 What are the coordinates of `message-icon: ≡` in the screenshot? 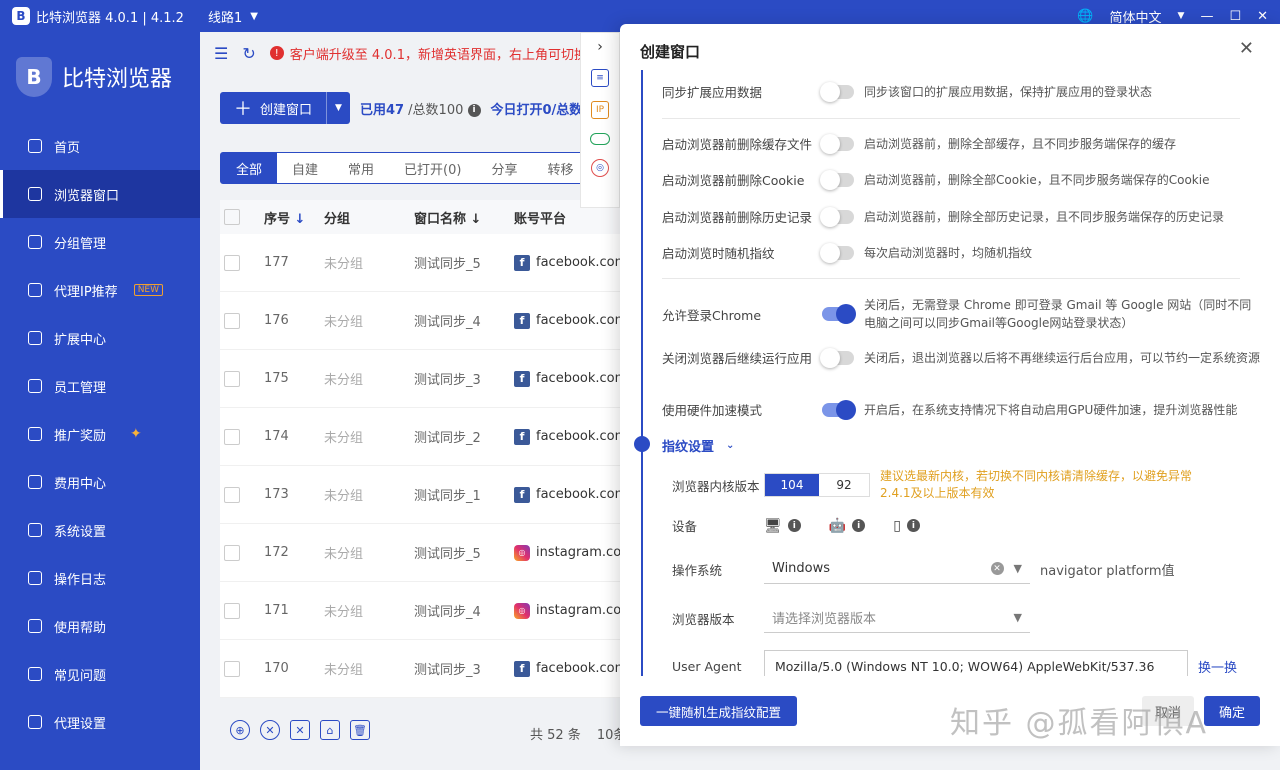 It's located at (600, 78).